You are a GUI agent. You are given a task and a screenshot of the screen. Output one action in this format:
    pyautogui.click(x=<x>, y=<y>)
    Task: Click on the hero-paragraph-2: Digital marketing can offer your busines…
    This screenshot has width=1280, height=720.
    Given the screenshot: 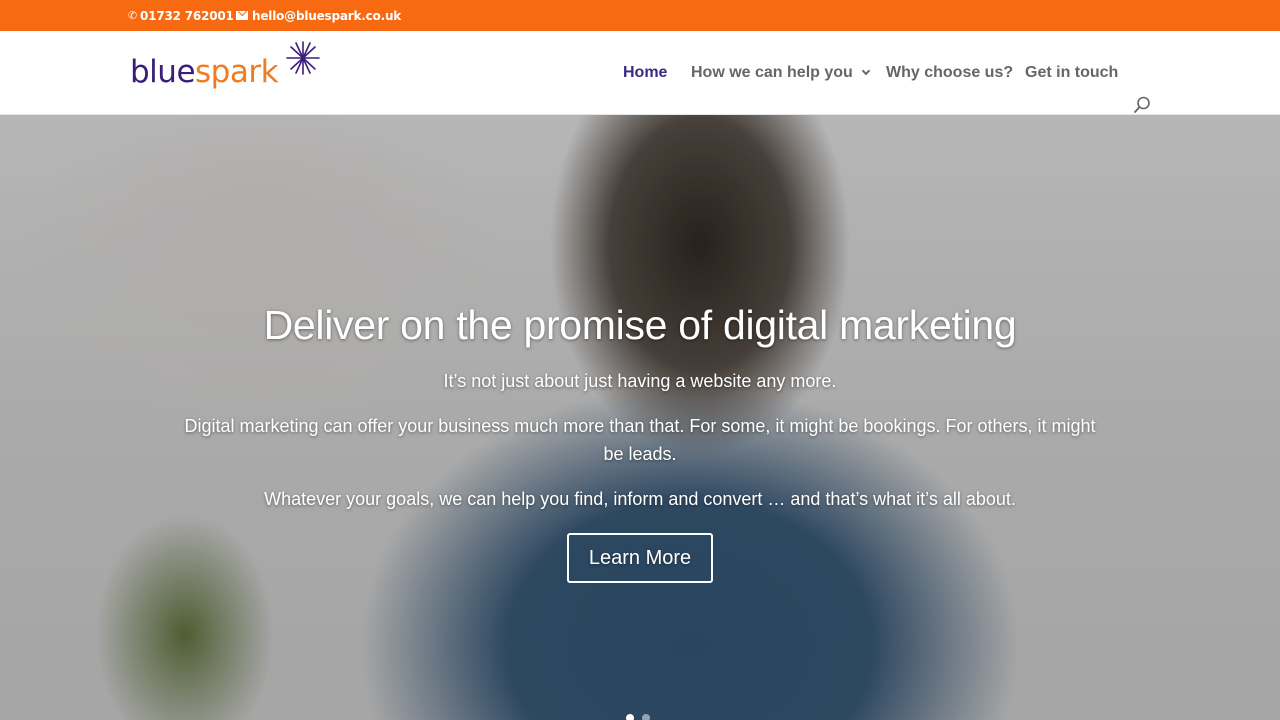 What is the action you would take?
    pyautogui.click(x=640, y=440)
    